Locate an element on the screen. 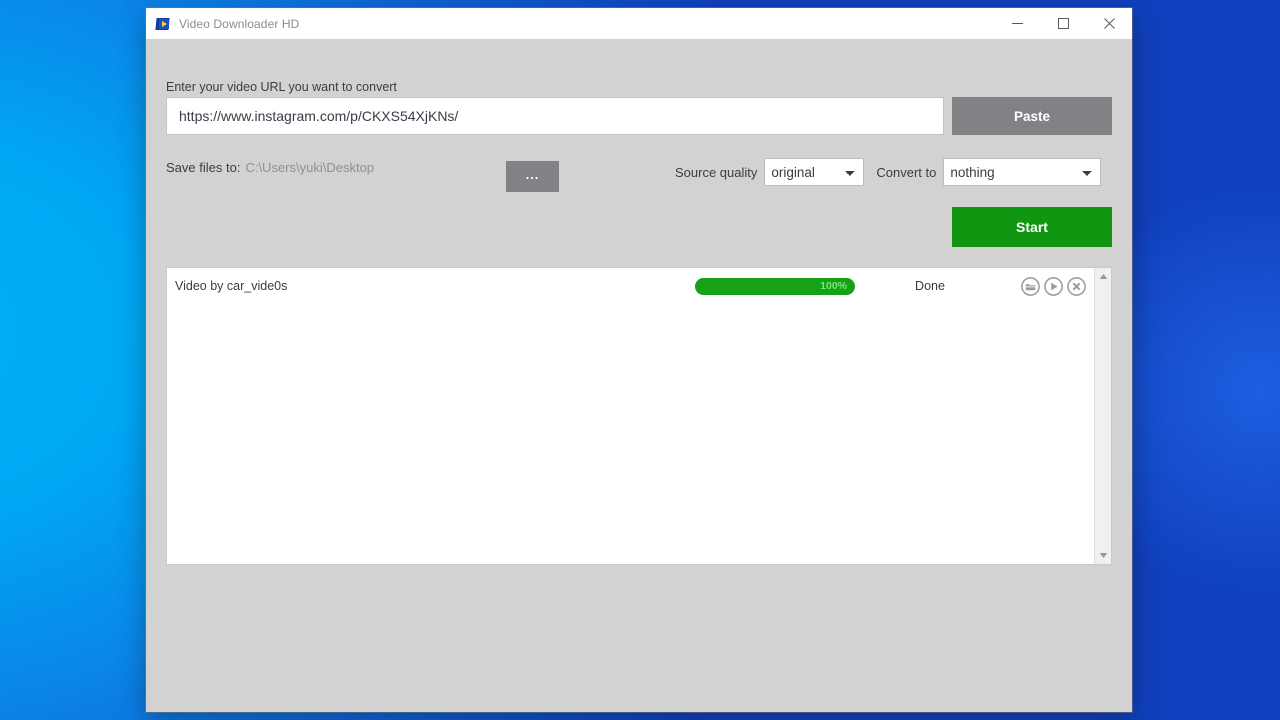  close-icon is located at coordinates (1109, 23).